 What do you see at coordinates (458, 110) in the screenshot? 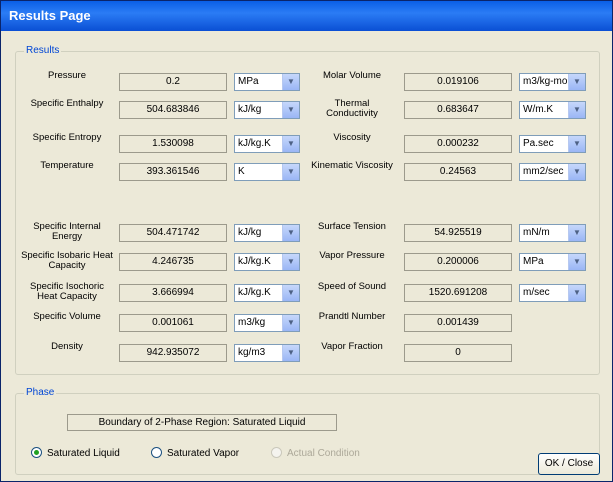
I see `right-value-1: 0.683647` at bounding box center [458, 110].